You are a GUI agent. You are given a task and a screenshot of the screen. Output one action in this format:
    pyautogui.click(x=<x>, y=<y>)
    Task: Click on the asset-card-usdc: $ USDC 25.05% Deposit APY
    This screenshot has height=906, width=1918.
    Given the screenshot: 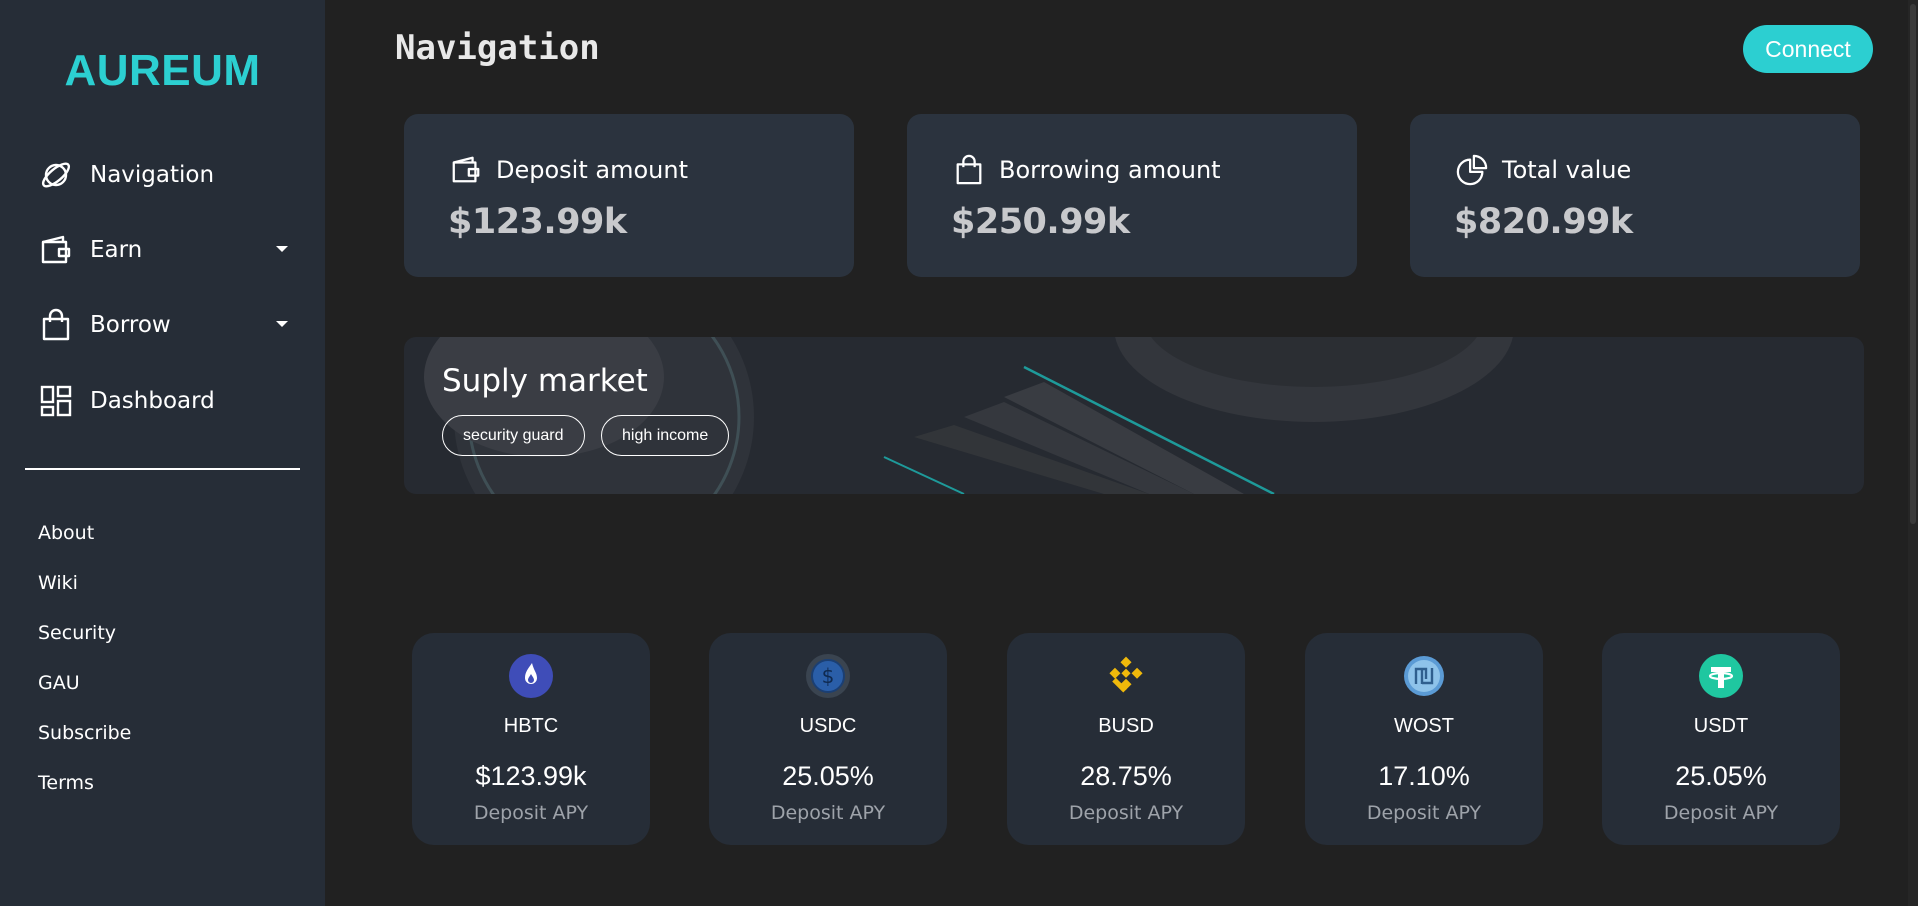 What is the action you would take?
    pyautogui.click(x=828, y=739)
    